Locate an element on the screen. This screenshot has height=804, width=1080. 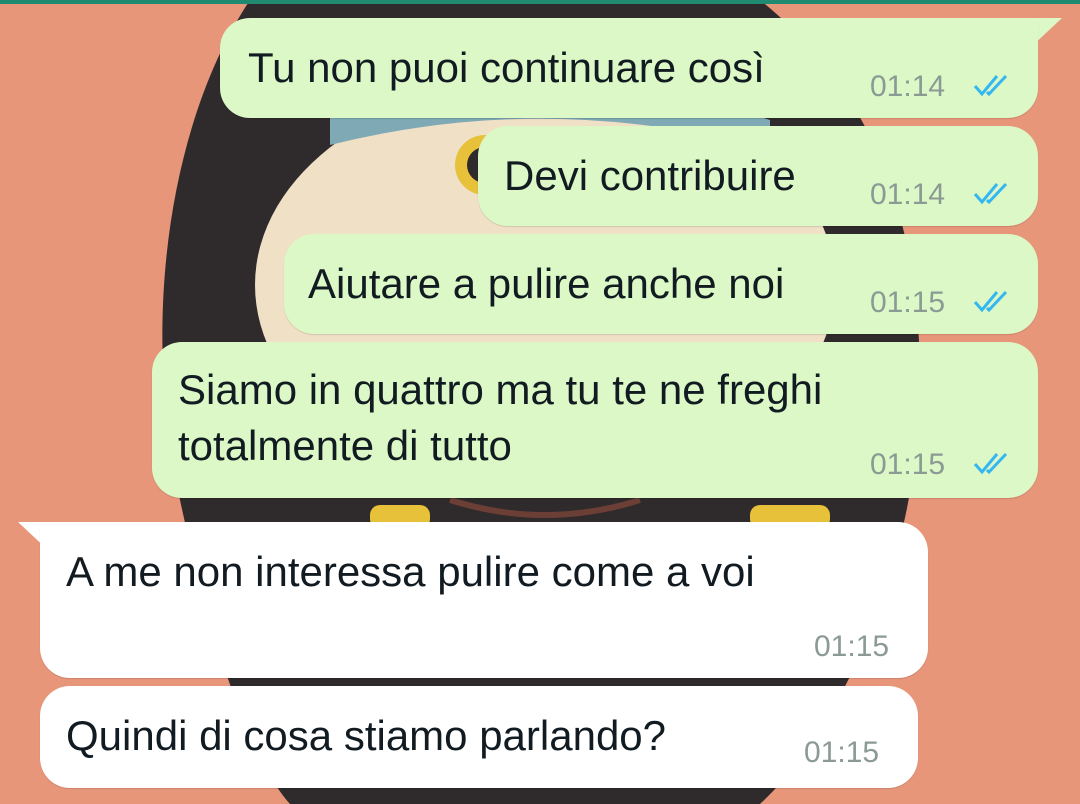
incoming-message-bubble: Quindi di cosa stiamo parlando? 01:15 is located at coordinates (479, 737).